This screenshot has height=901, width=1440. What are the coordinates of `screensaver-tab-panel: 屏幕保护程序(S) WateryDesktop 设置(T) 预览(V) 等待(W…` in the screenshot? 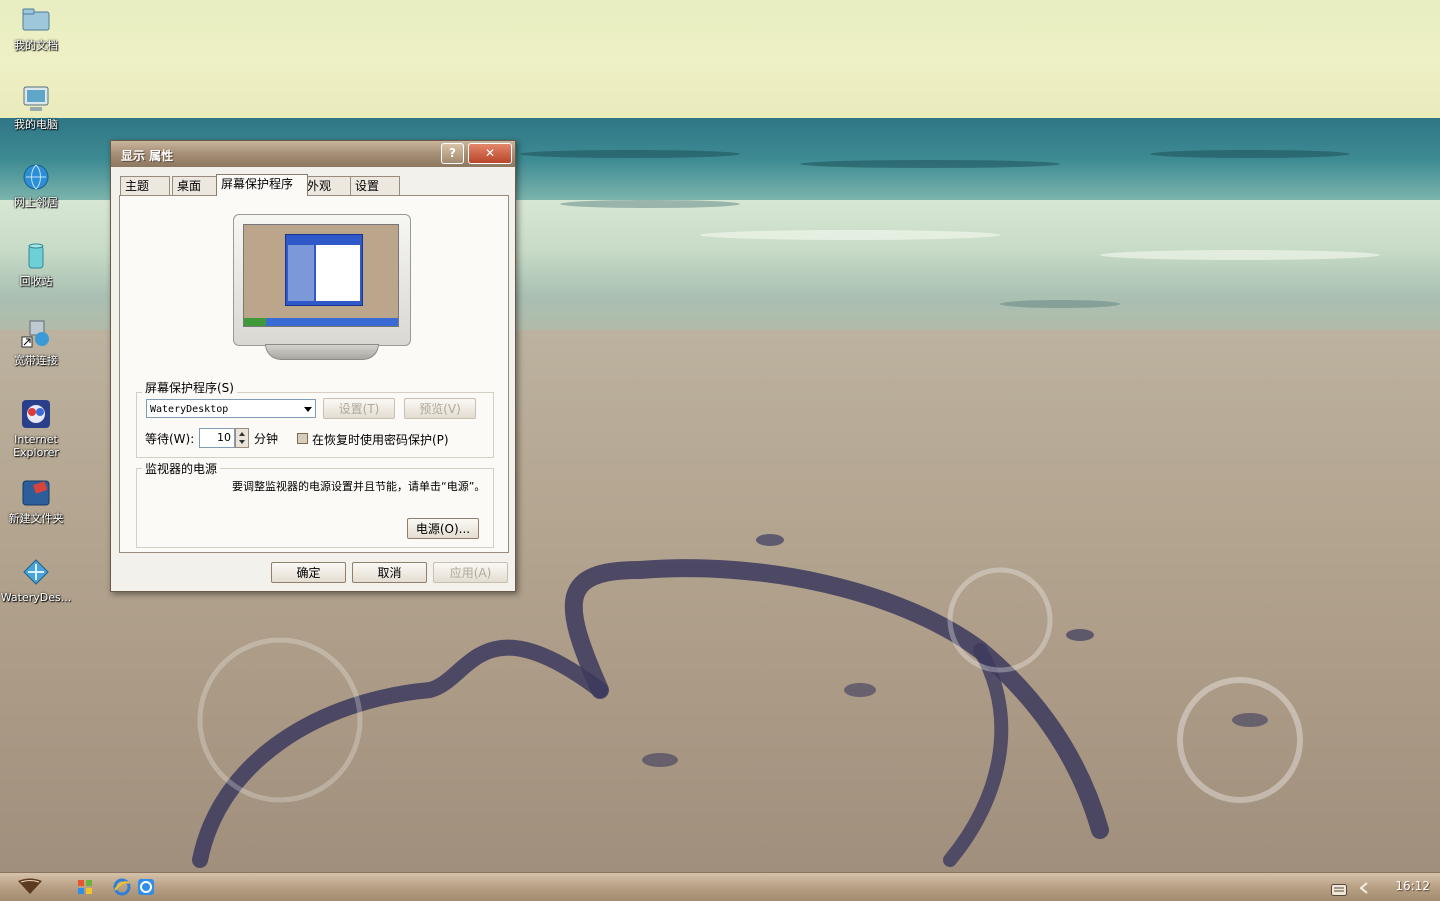 It's located at (314, 374).